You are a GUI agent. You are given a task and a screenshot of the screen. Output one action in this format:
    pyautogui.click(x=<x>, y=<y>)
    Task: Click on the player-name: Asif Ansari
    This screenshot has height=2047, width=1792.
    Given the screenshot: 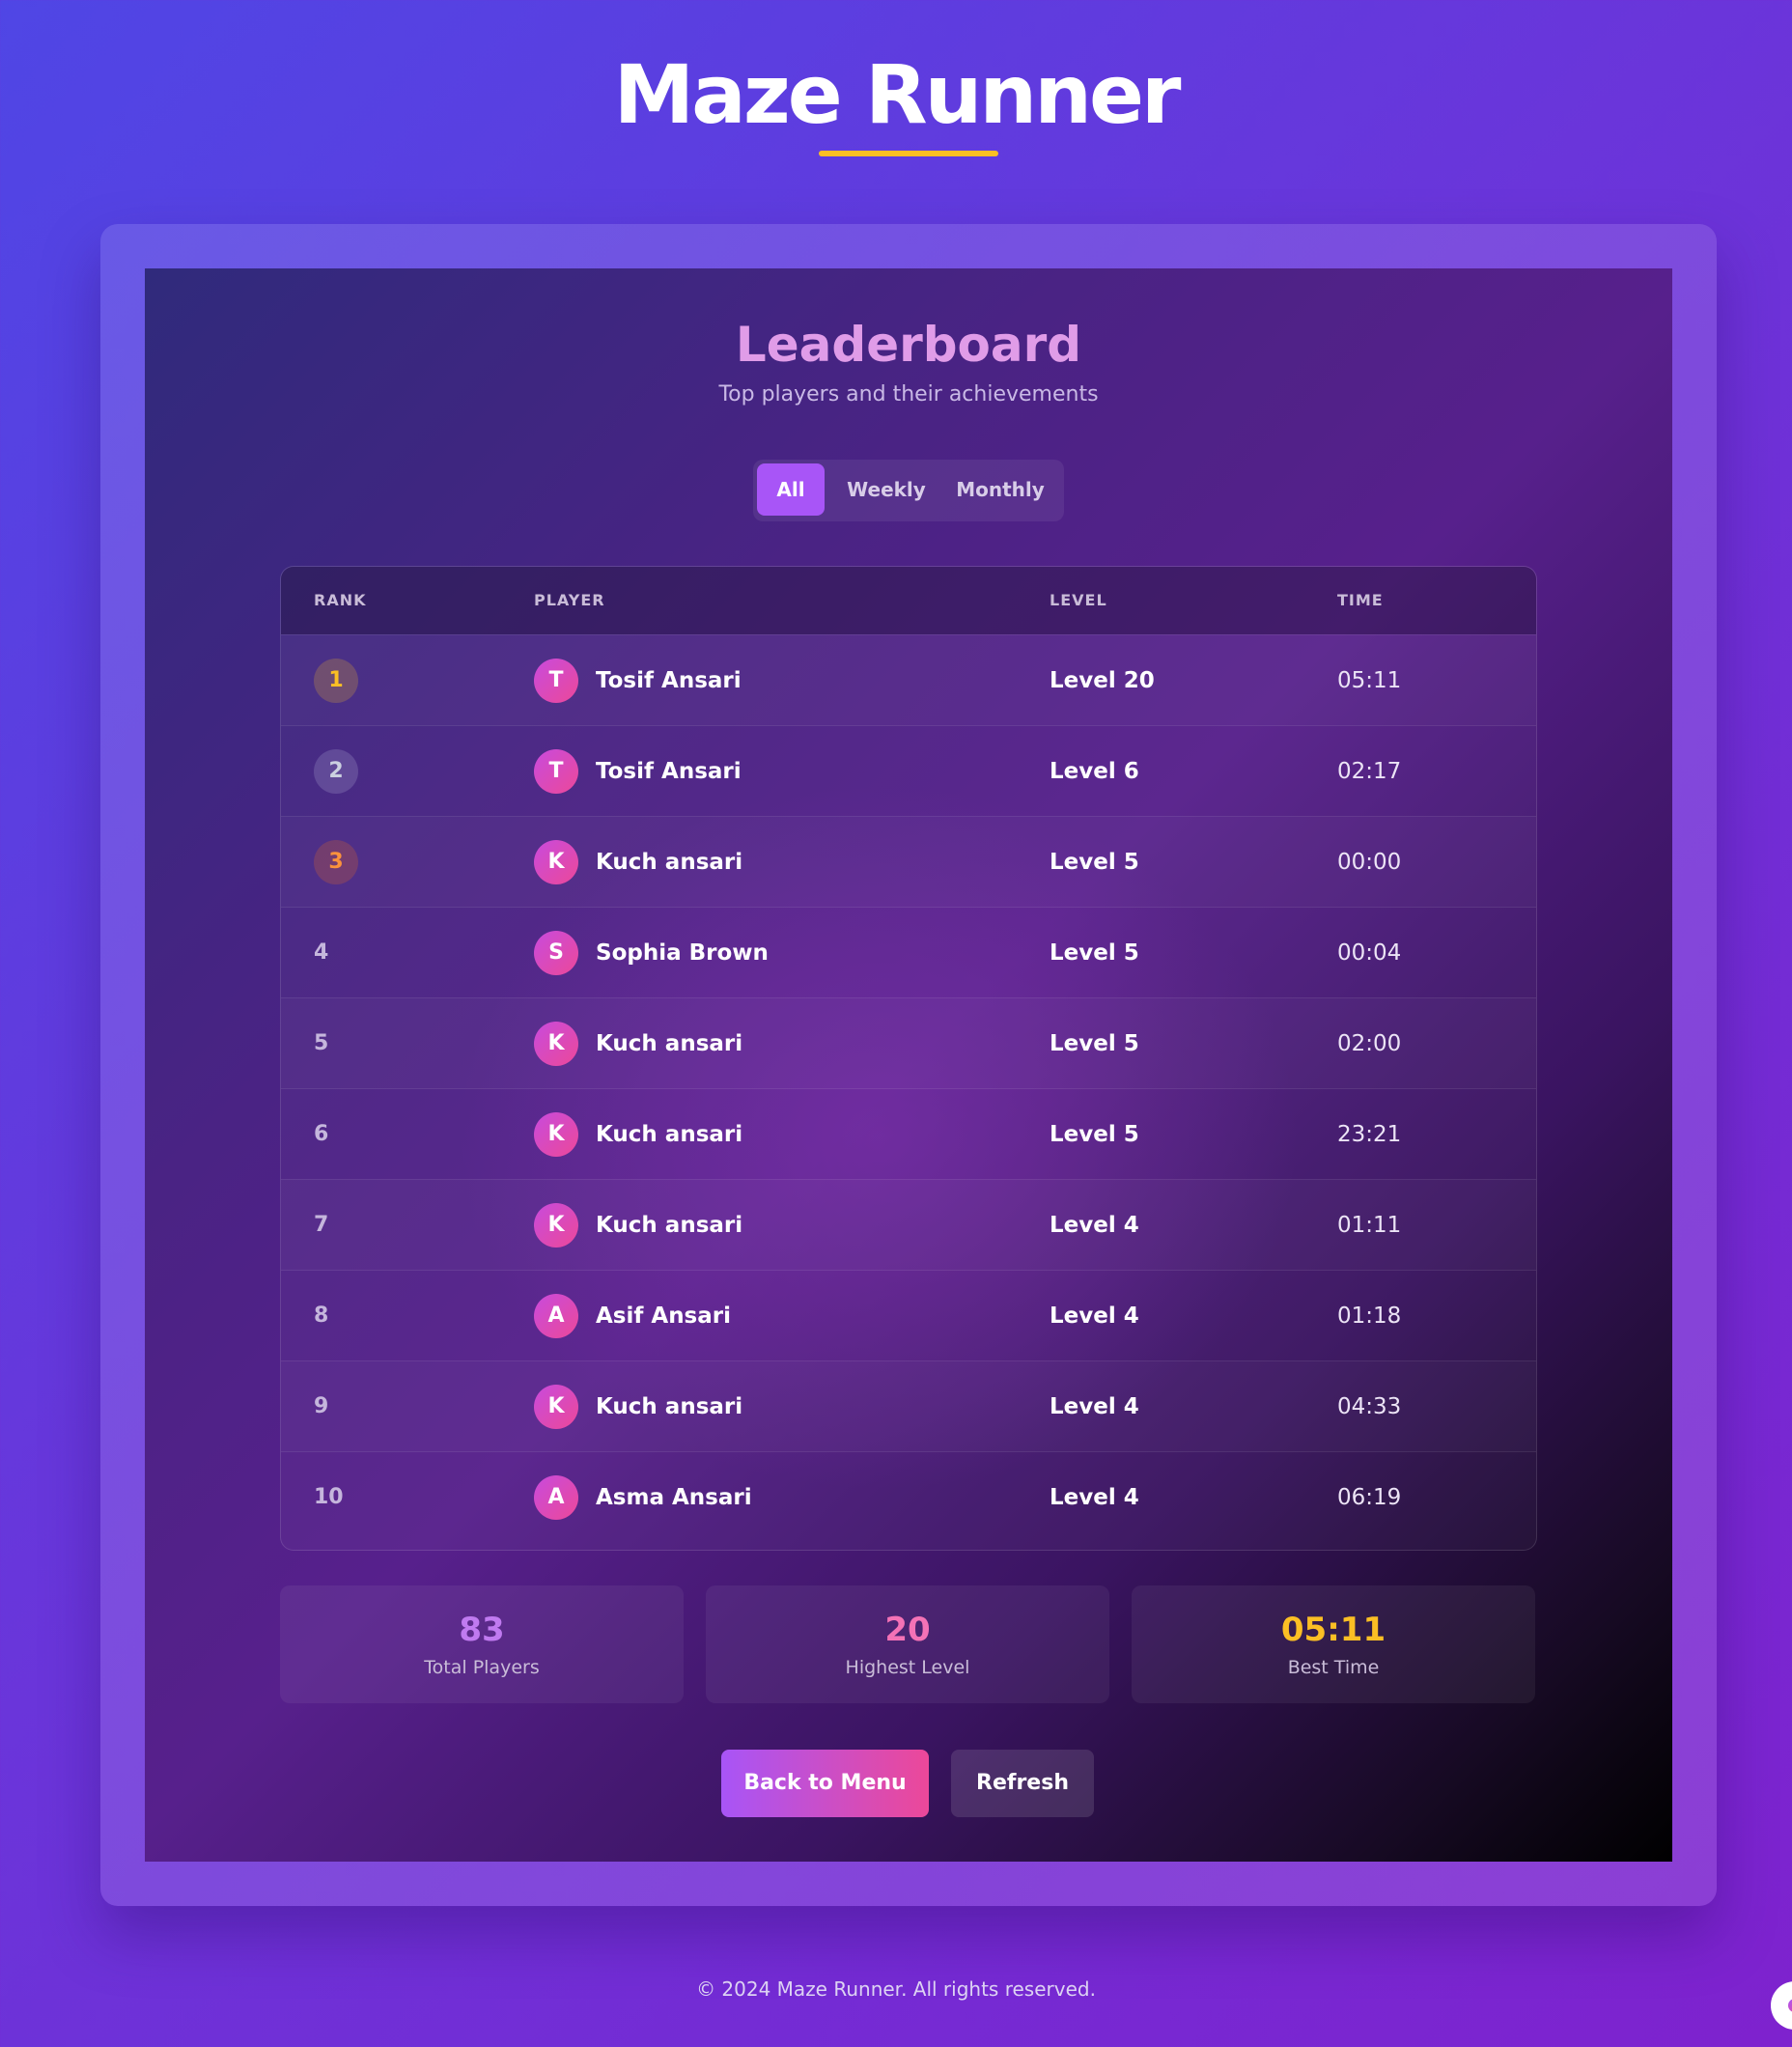 What is the action you would take?
    pyautogui.click(x=664, y=1316)
    